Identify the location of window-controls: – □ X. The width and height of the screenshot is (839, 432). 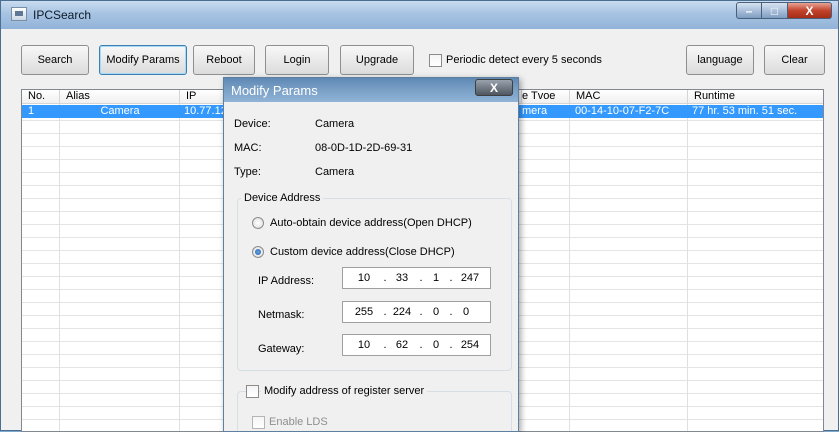
(784, 11).